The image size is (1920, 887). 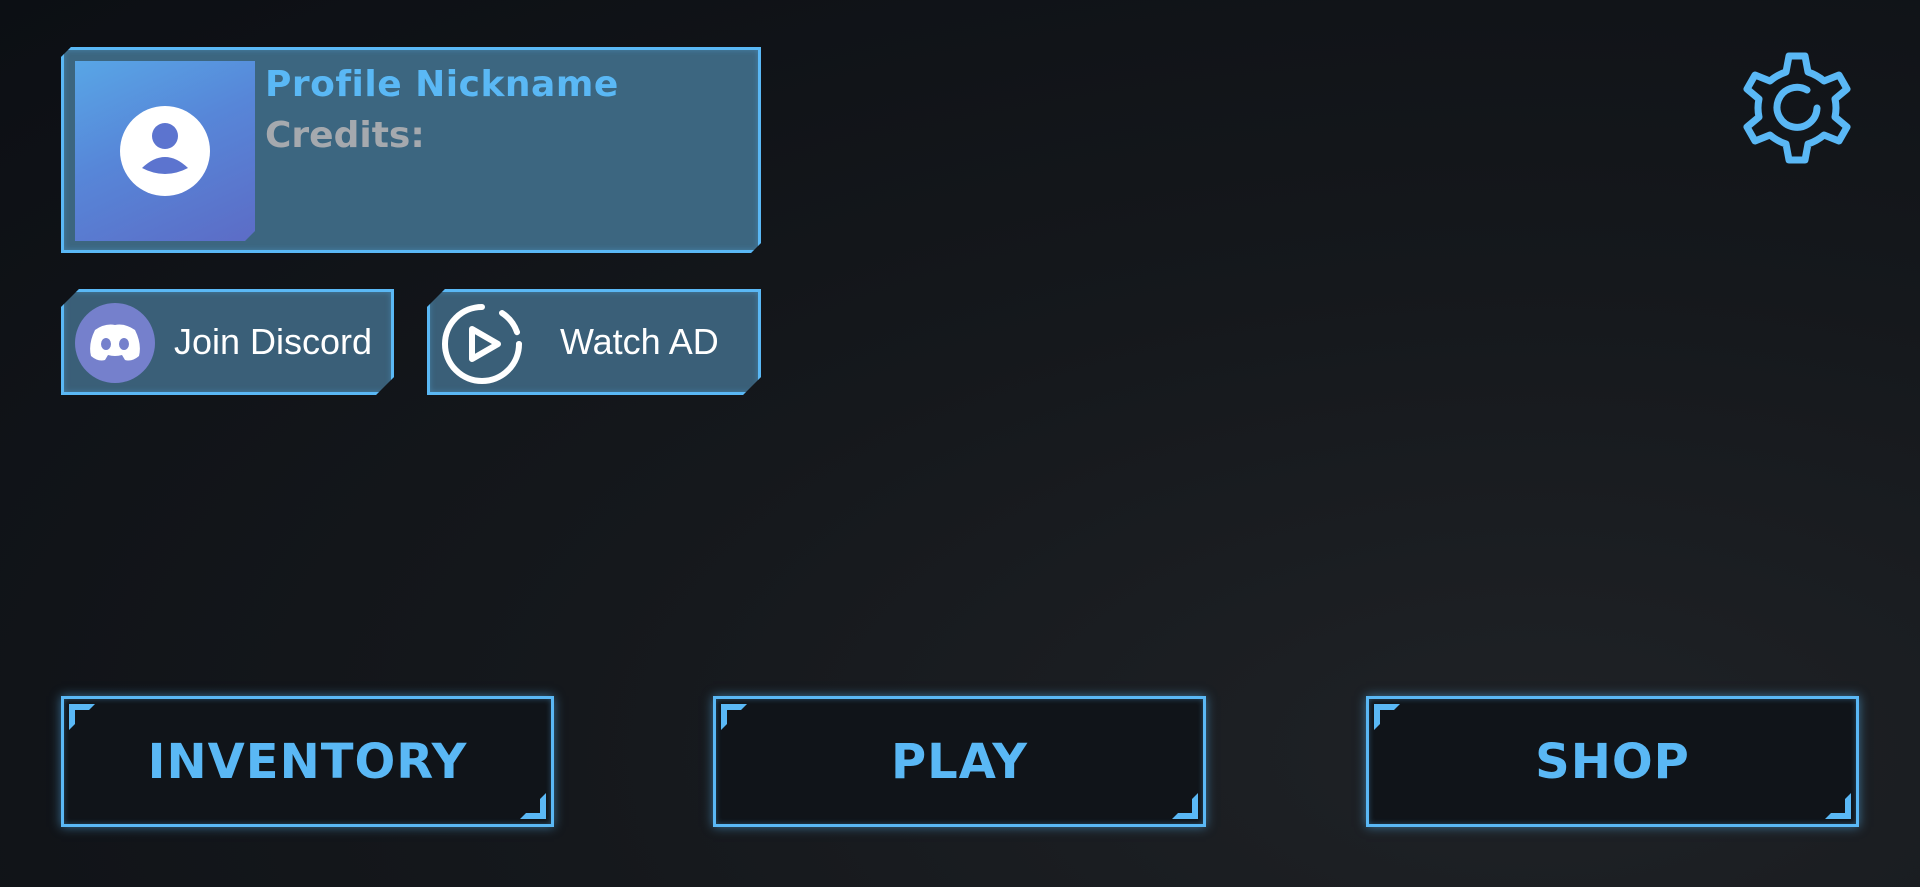 I want to click on credits-label: Credits:, so click(x=345, y=135).